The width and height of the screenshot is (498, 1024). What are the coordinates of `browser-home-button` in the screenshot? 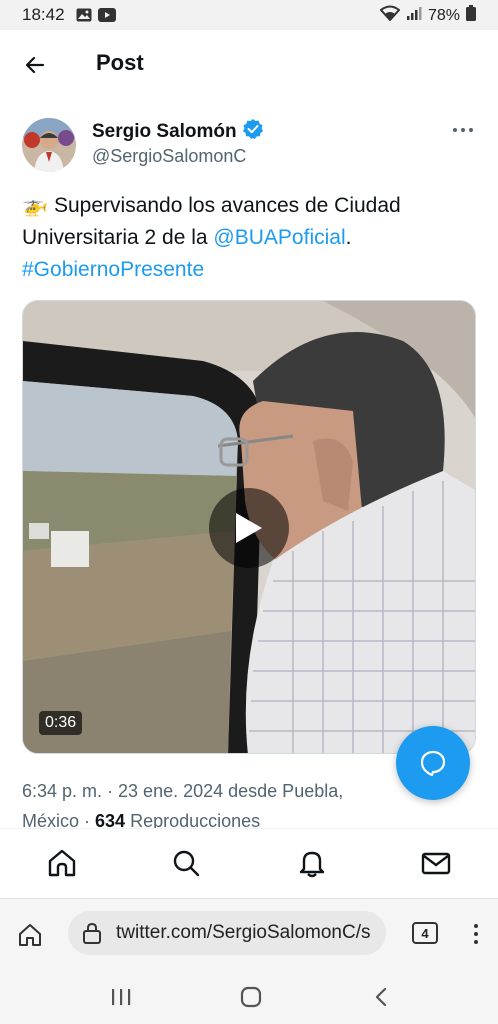 It's located at (30, 935).